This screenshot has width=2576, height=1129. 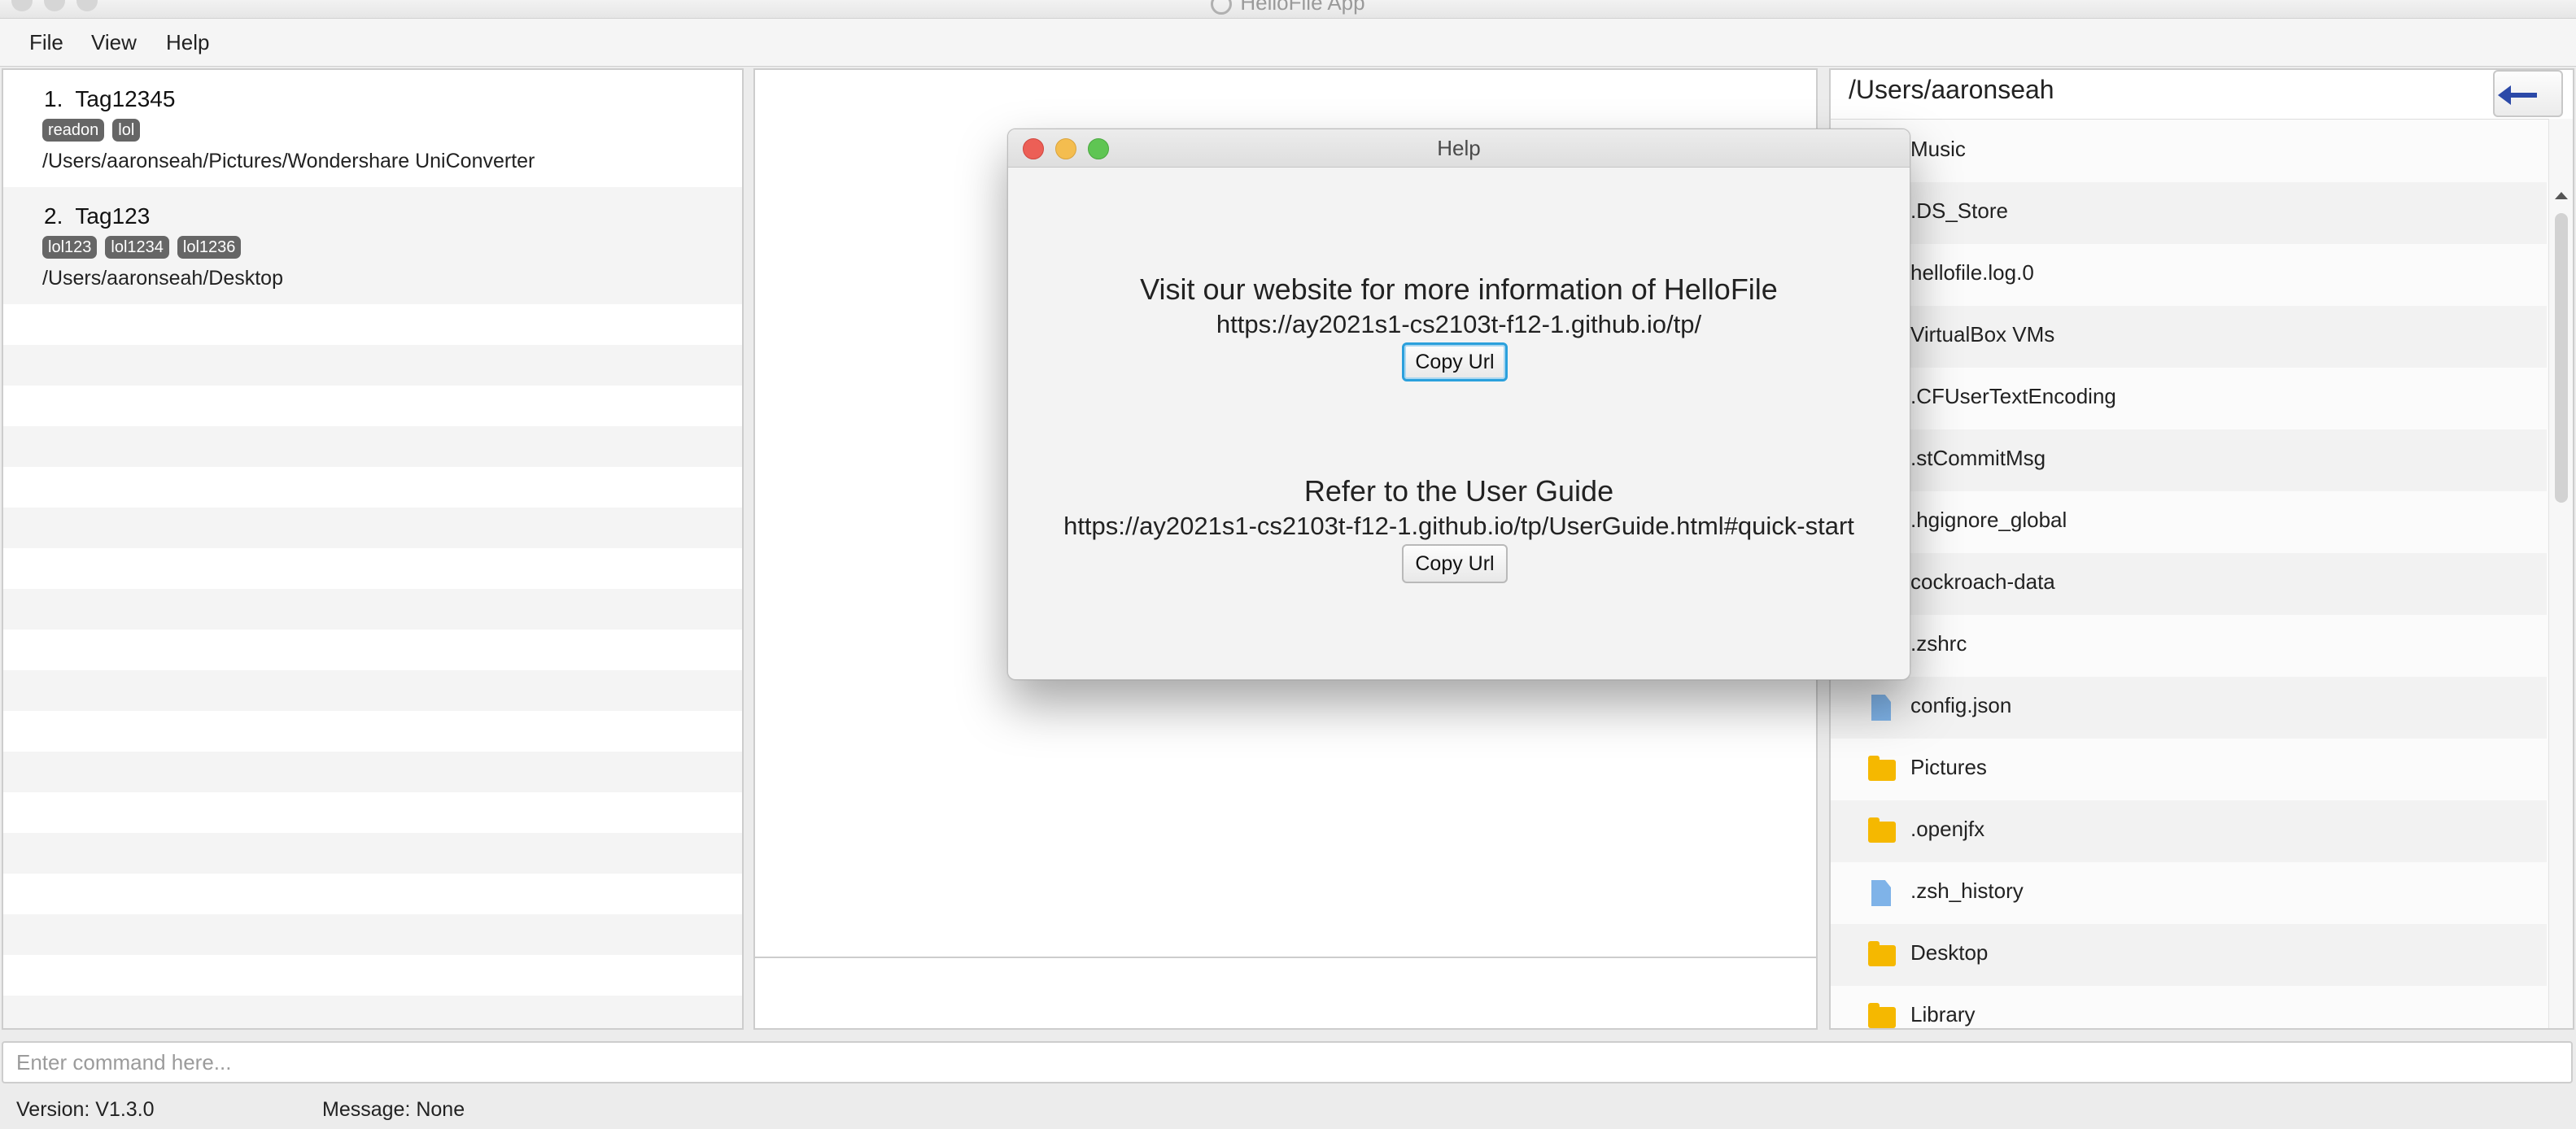 What do you see at coordinates (73, 130) in the screenshot?
I see `tag-badge: readon` at bounding box center [73, 130].